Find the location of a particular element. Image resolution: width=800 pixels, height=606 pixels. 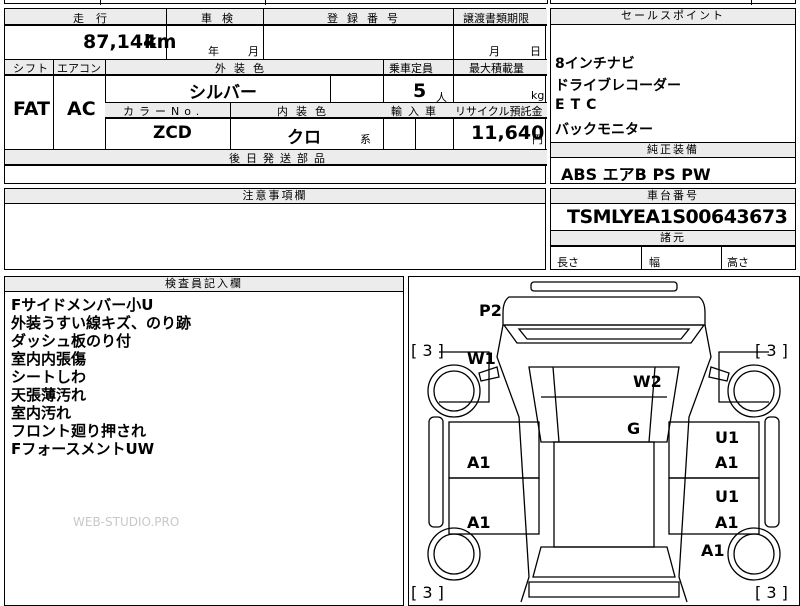

transfer-day-unit: 日 is located at coordinates (535, 51).